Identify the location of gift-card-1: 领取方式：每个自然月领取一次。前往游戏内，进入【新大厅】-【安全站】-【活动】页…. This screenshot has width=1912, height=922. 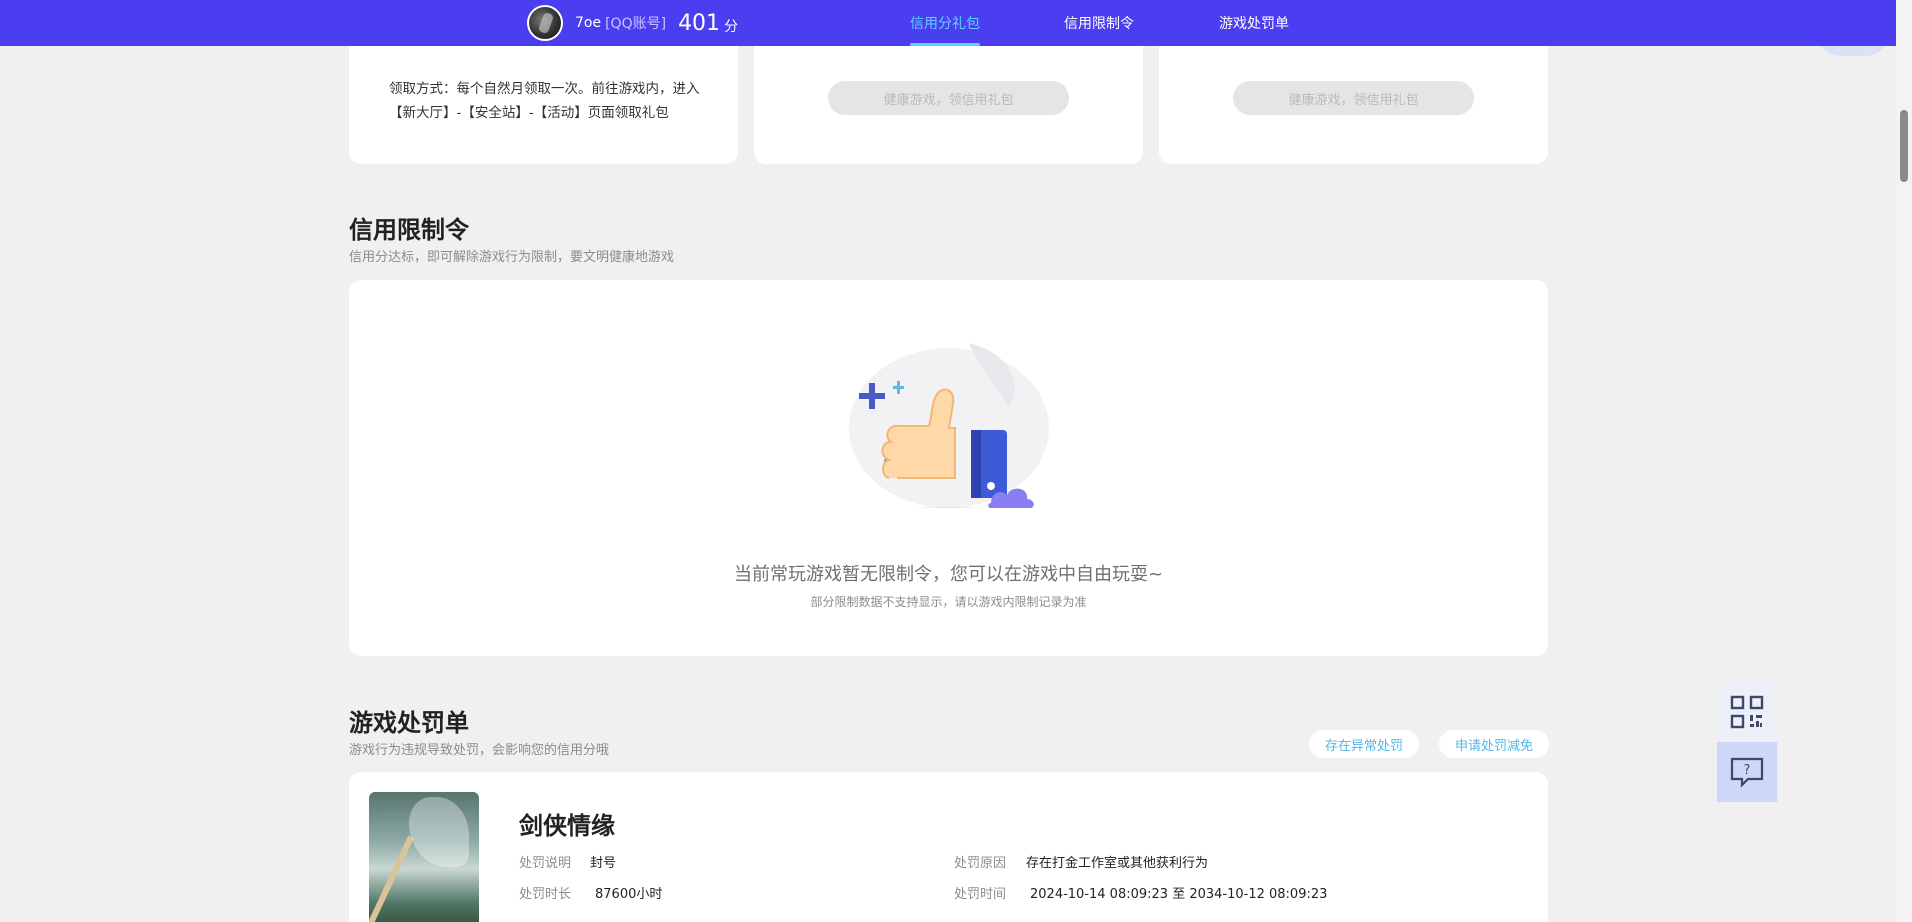
(543, 97).